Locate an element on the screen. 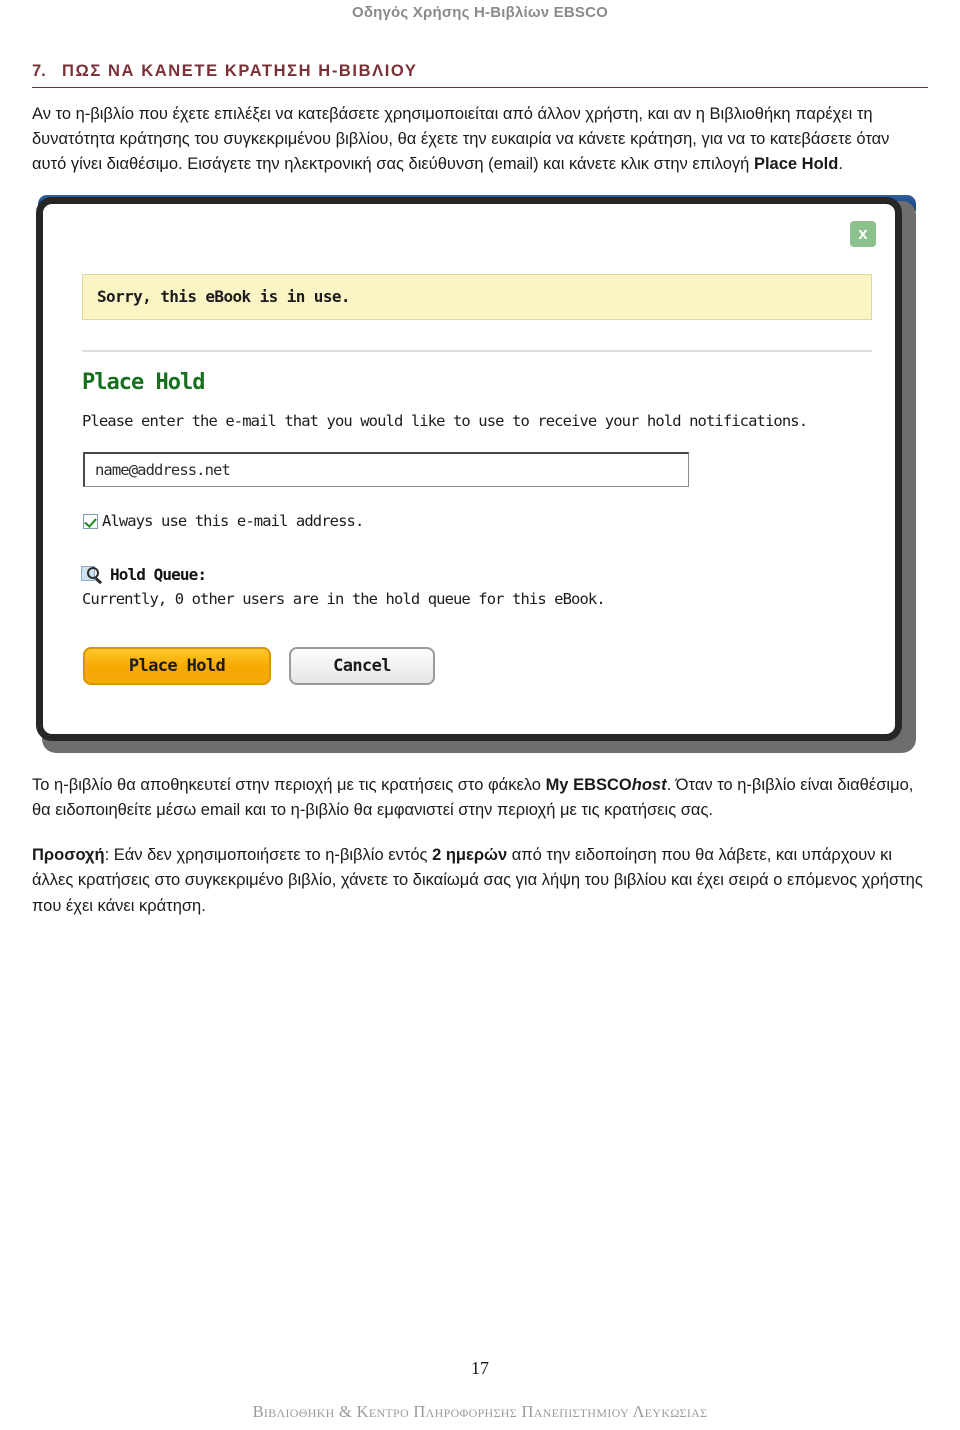 The width and height of the screenshot is (960, 1430). in-use-alert-message: Sorry, this eBook is in use. is located at coordinates (224, 297).